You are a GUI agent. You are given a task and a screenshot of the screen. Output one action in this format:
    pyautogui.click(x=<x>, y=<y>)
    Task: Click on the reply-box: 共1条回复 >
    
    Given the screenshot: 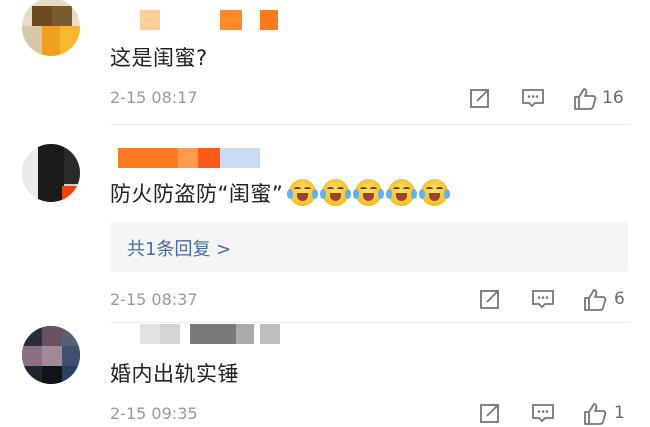 What is the action you would take?
    pyautogui.click(x=369, y=247)
    